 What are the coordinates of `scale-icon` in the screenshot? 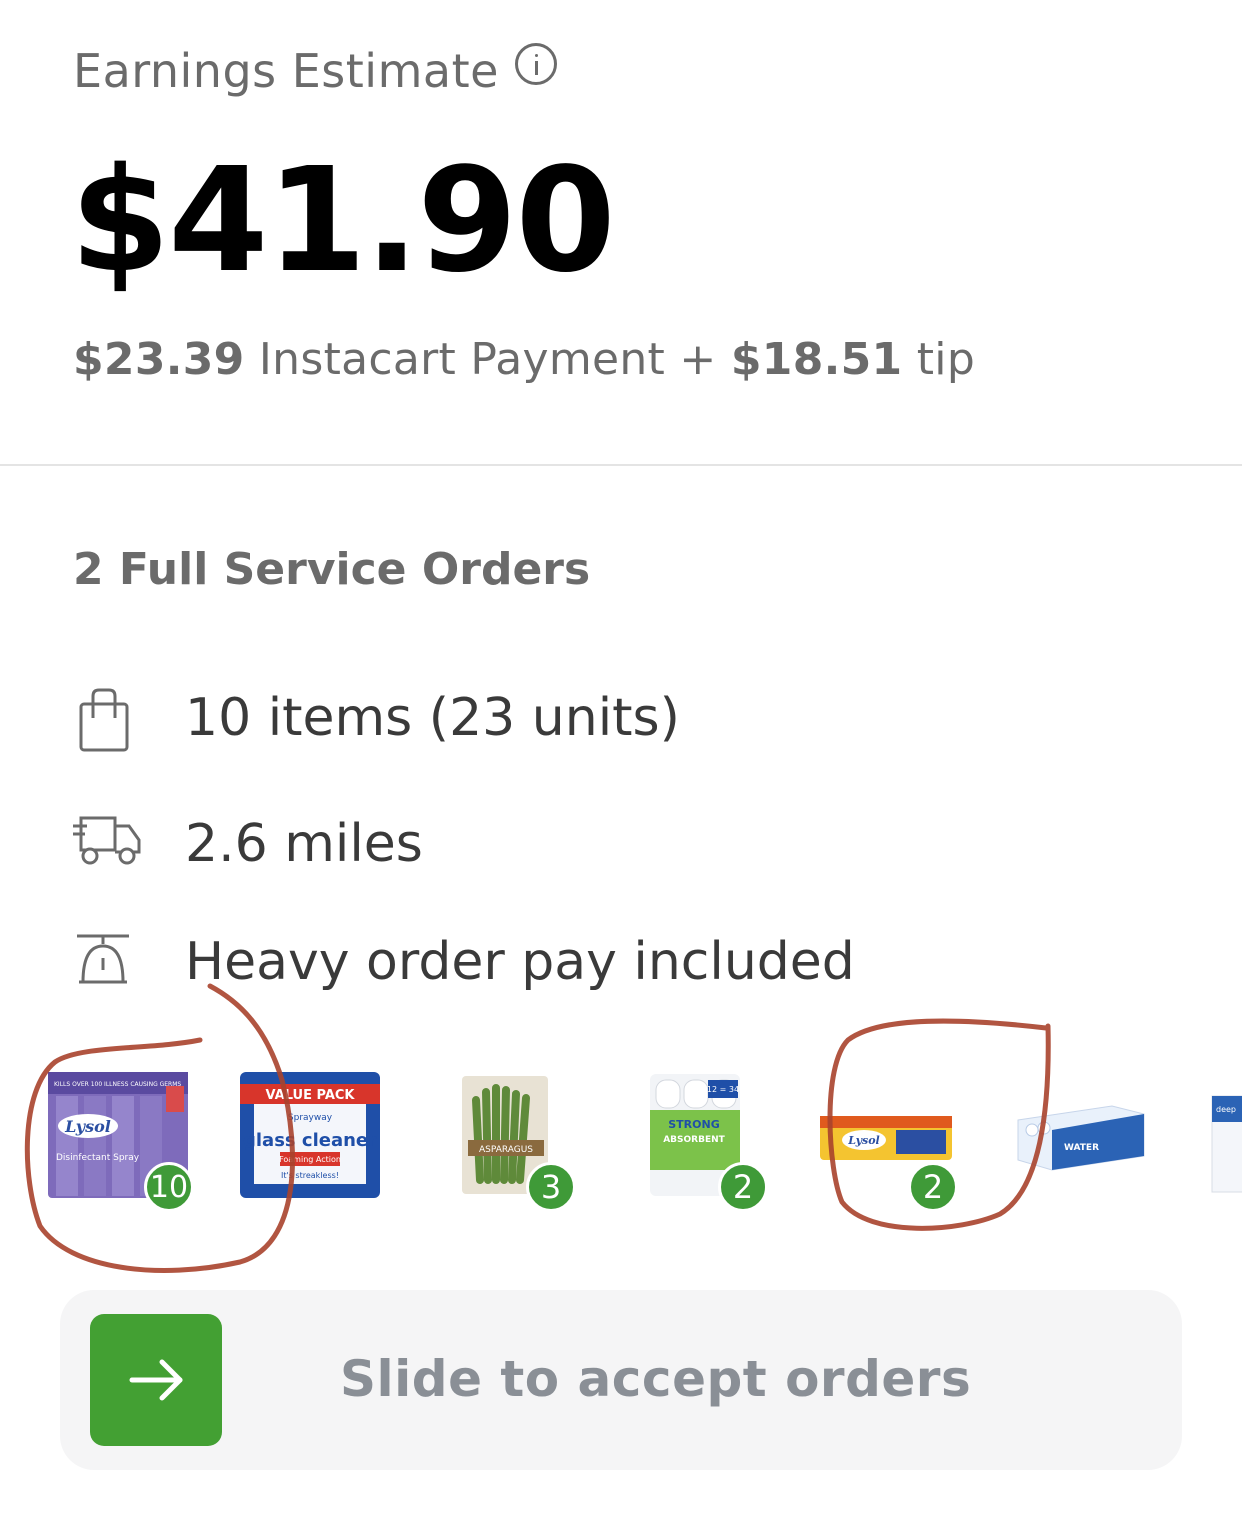 It's located at (108, 965).